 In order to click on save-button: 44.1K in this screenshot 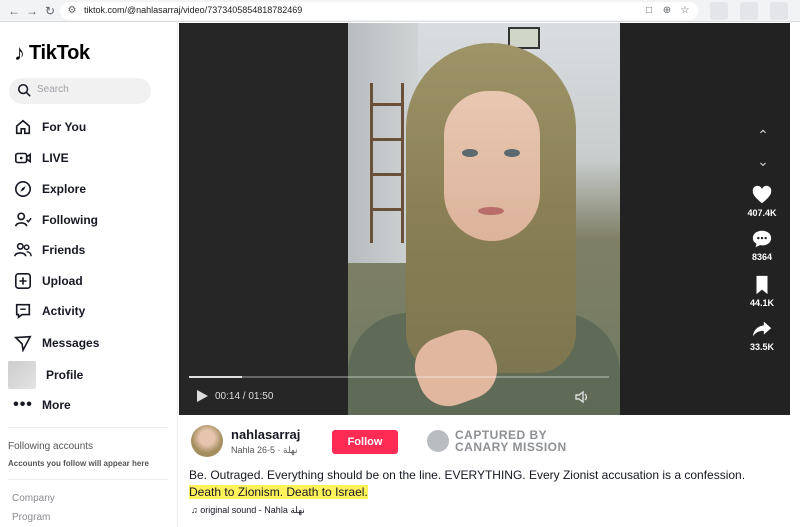, I will do `click(762, 291)`.